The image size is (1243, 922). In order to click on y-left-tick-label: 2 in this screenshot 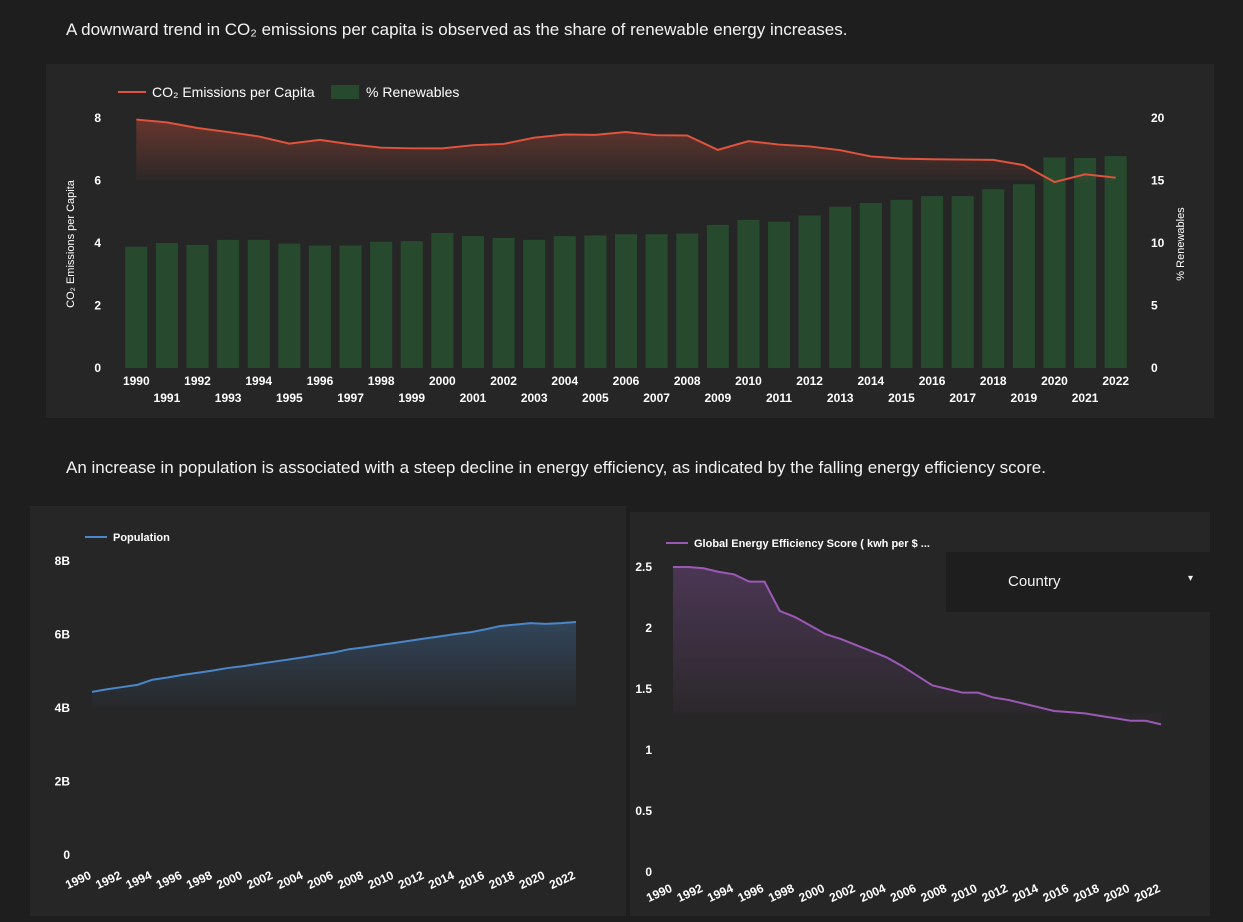, I will do `click(97, 306)`.